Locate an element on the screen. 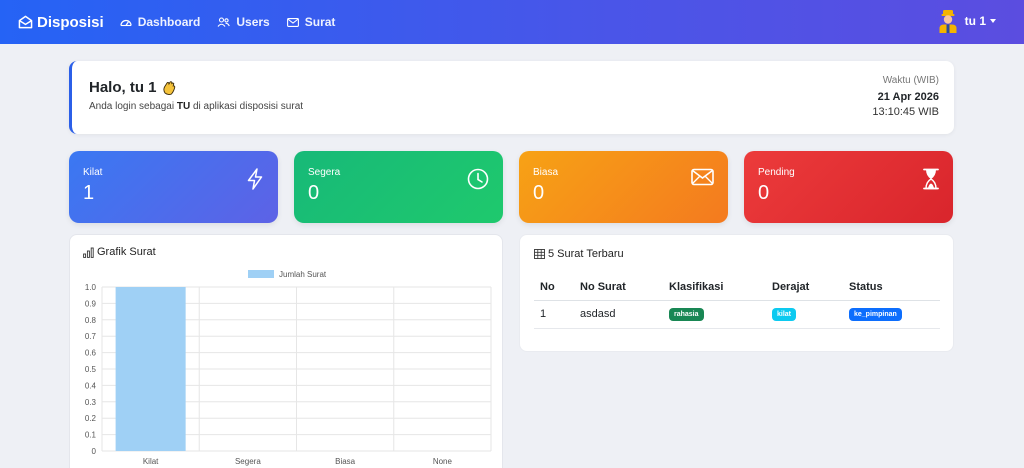 The image size is (1024, 468). col-header-status: Status is located at coordinates (891, 287).